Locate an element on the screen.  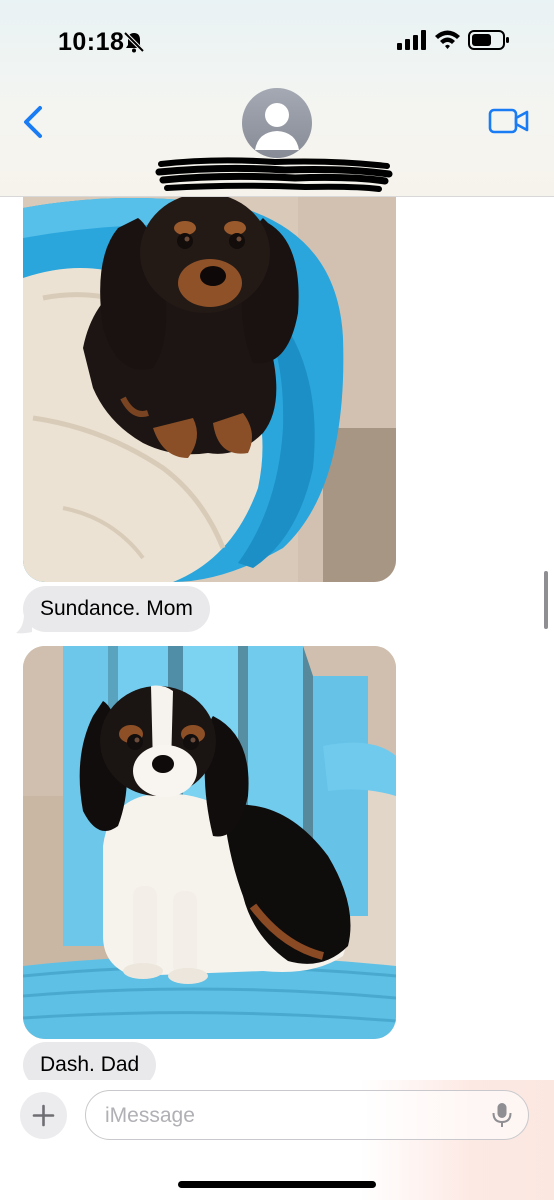
cellular-signal-icon is located at coordinates (411, 40).